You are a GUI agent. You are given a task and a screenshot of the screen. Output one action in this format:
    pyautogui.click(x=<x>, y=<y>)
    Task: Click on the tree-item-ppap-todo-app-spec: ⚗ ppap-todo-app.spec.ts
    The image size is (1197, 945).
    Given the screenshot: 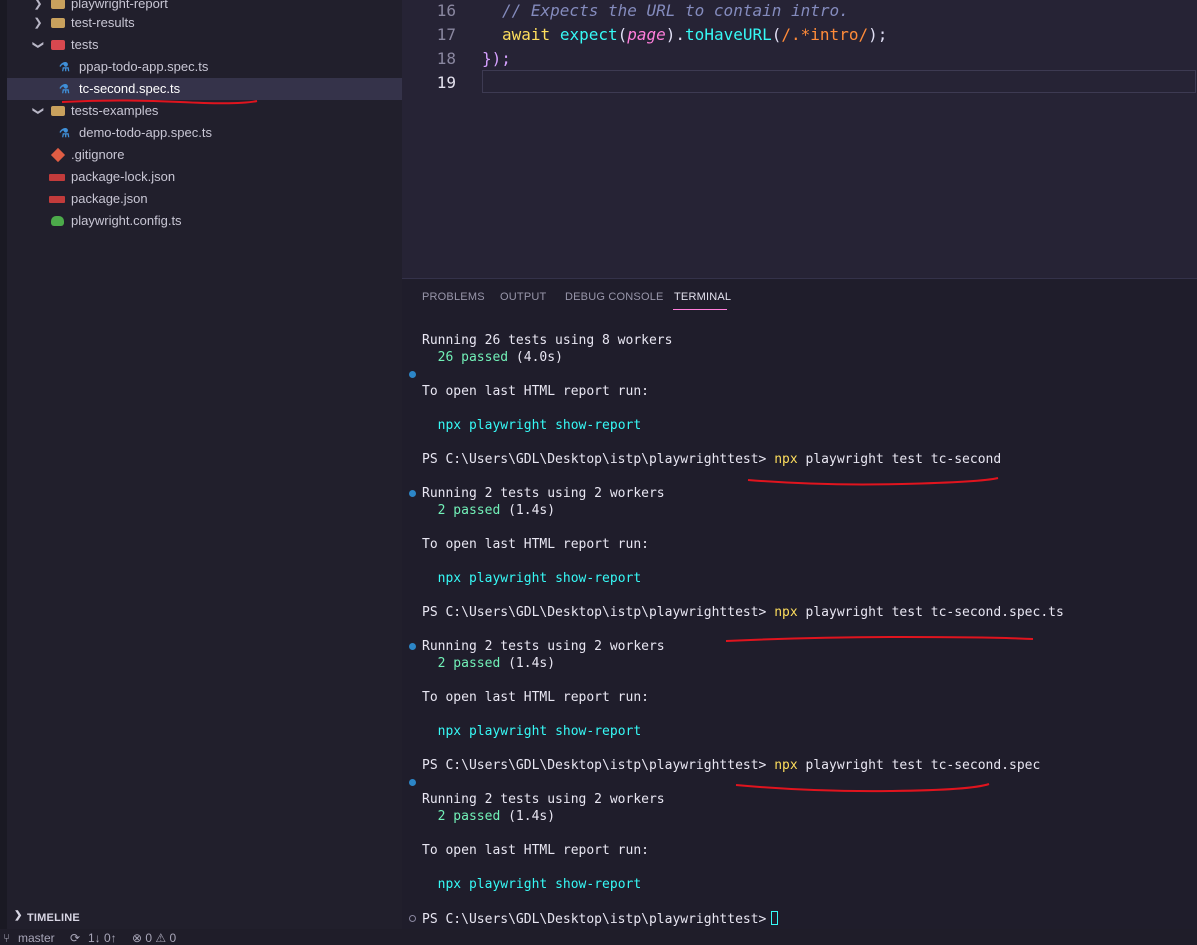 What is the action you would take?
    pyautogui.click(x=204, y=67)
    